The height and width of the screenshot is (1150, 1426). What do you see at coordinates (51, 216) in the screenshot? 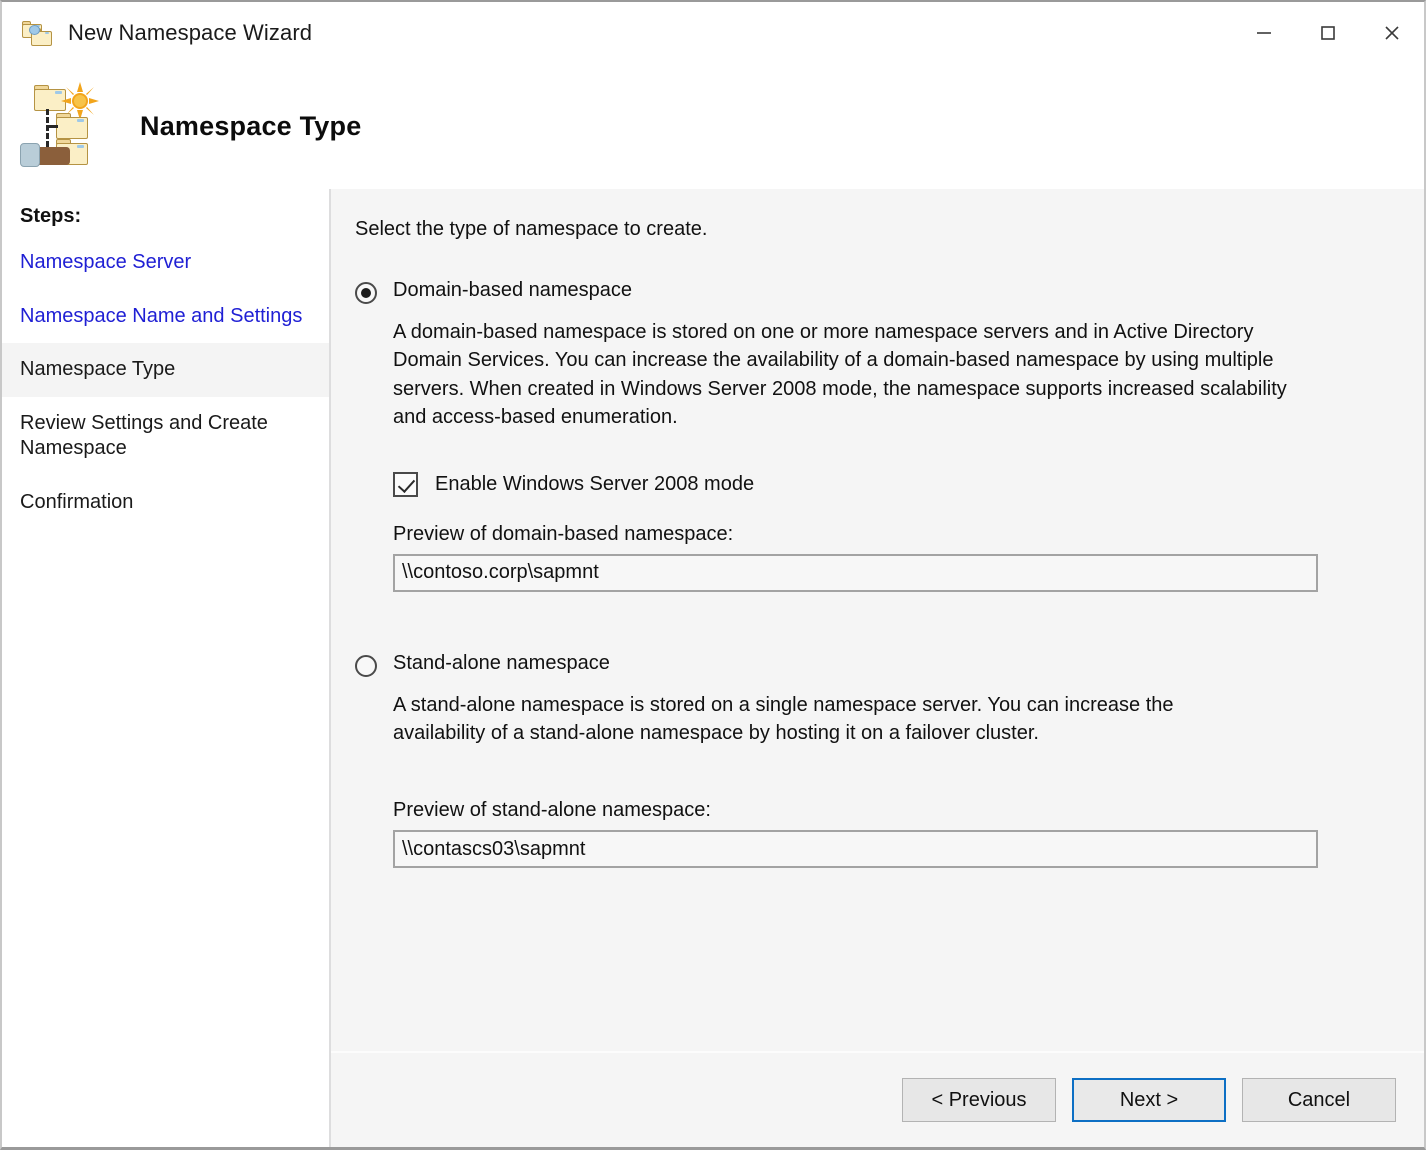
I see `steps-heading: Steps:` at bounding box center [51, 216].